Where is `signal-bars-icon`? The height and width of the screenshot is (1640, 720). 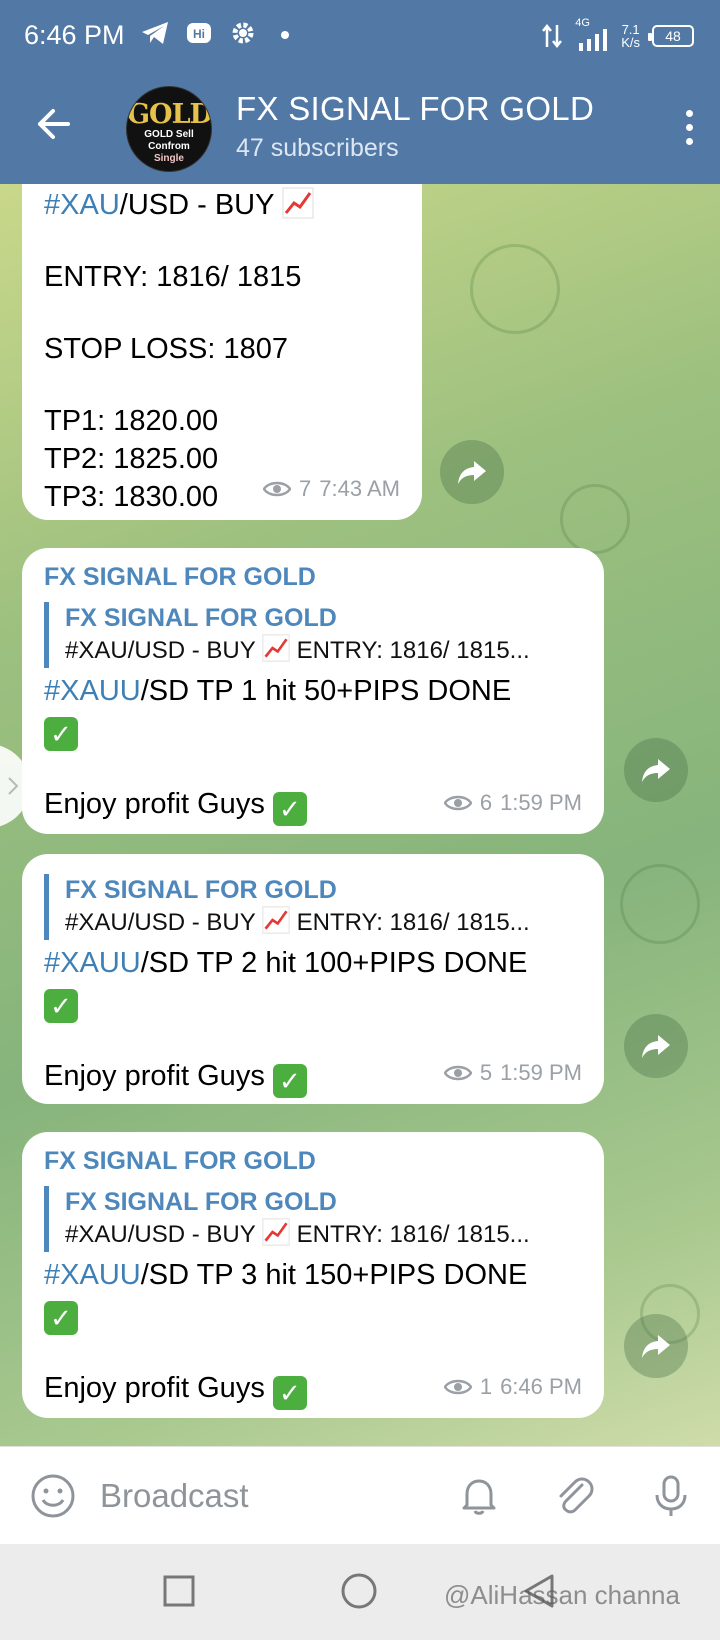 signal-bars-icon is located at coordinates (593, 40).